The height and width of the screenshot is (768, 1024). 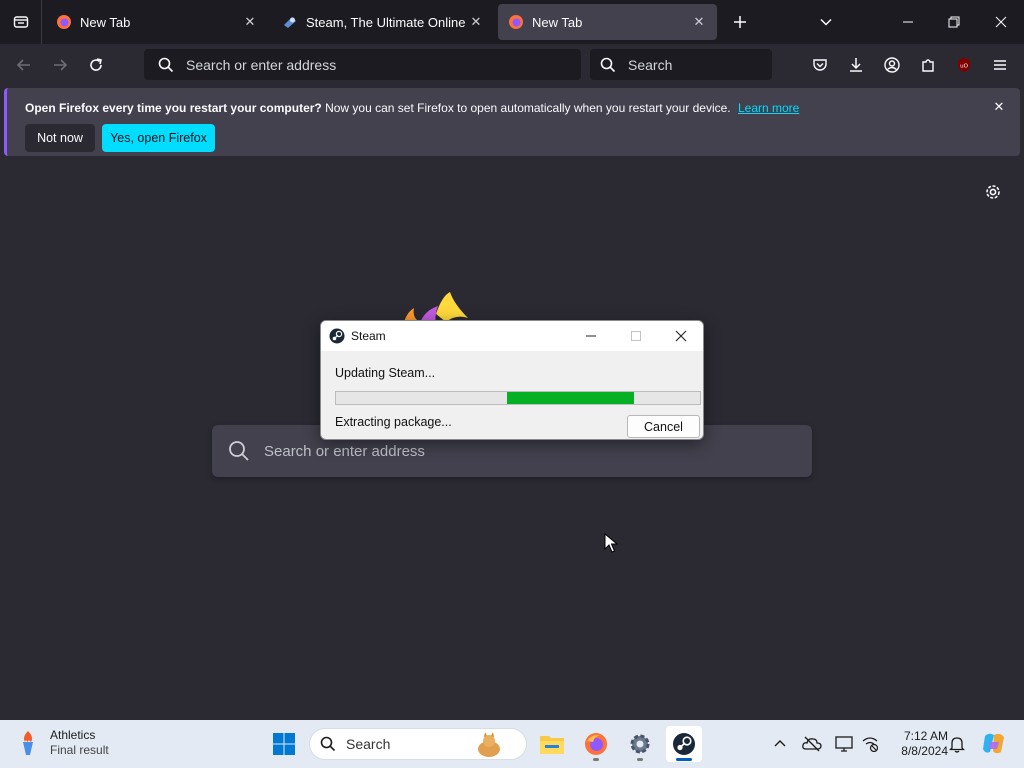 I want to click on windows-logo-icon, so click(x=284, y=744).